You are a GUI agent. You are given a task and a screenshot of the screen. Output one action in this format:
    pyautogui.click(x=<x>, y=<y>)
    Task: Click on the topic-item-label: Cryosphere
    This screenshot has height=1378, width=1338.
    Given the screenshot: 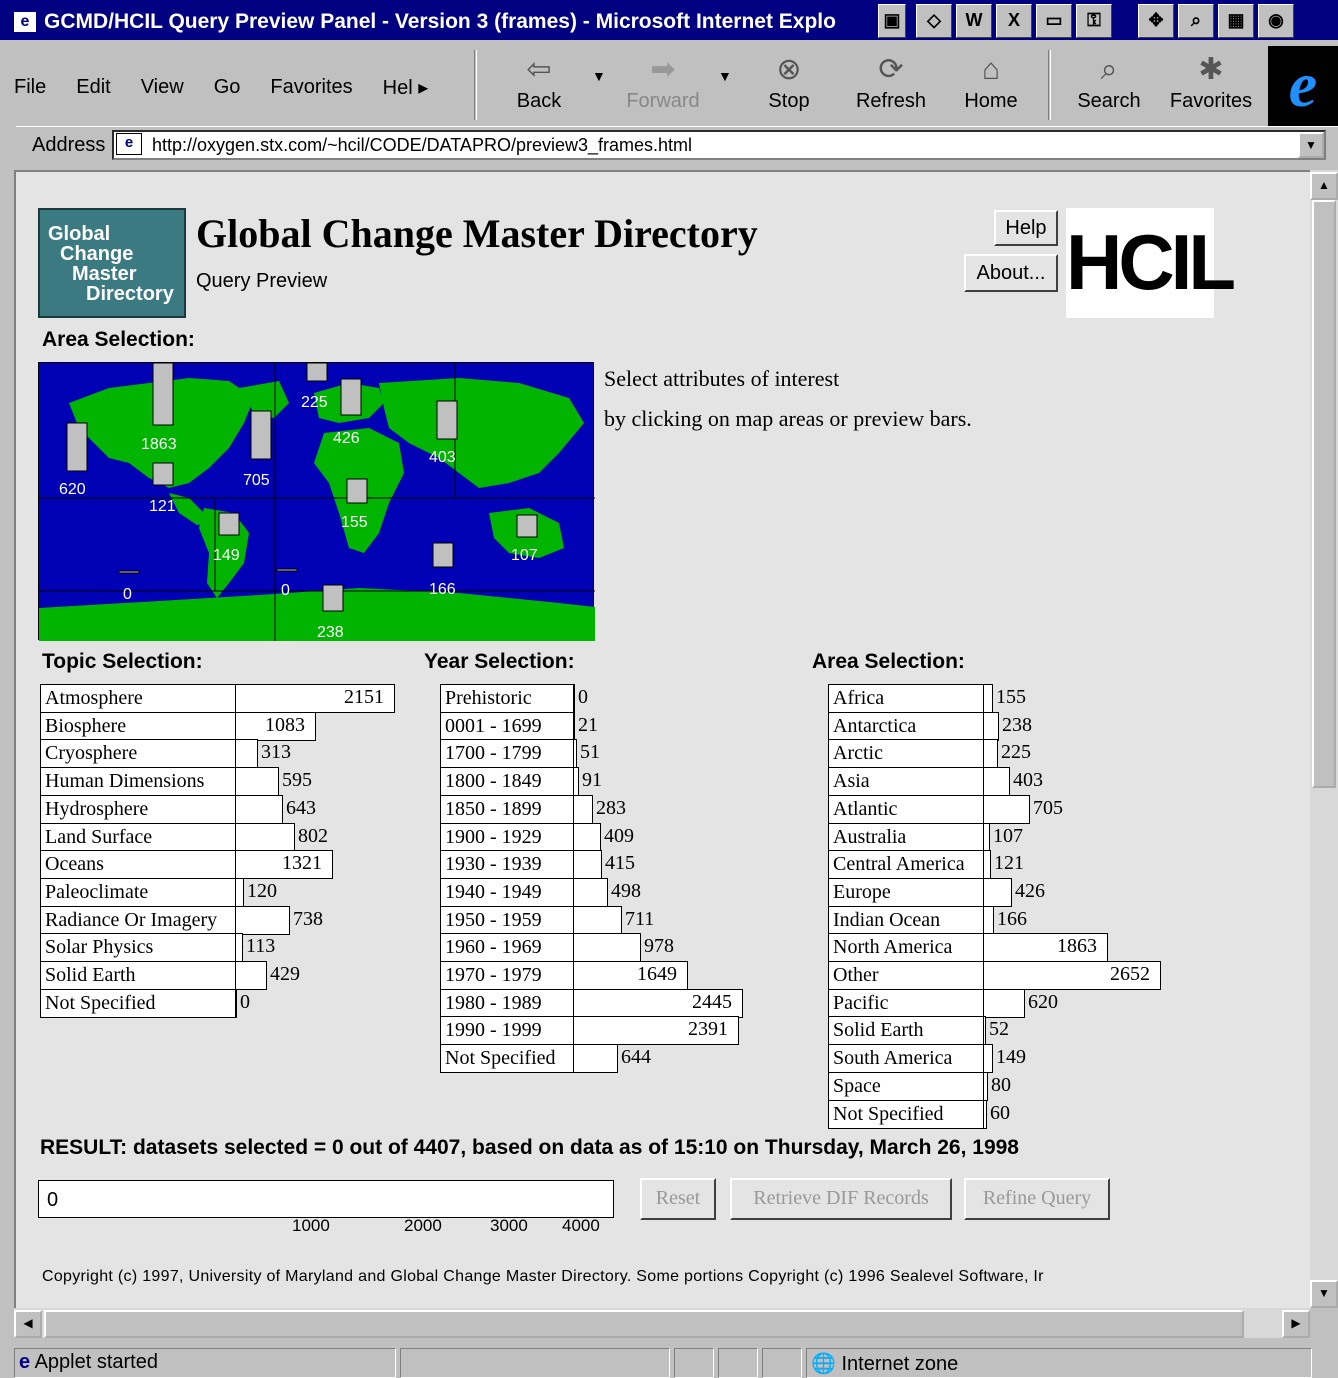 What is the action you would take?
    pyautogui.click(x=138, y=754)
    